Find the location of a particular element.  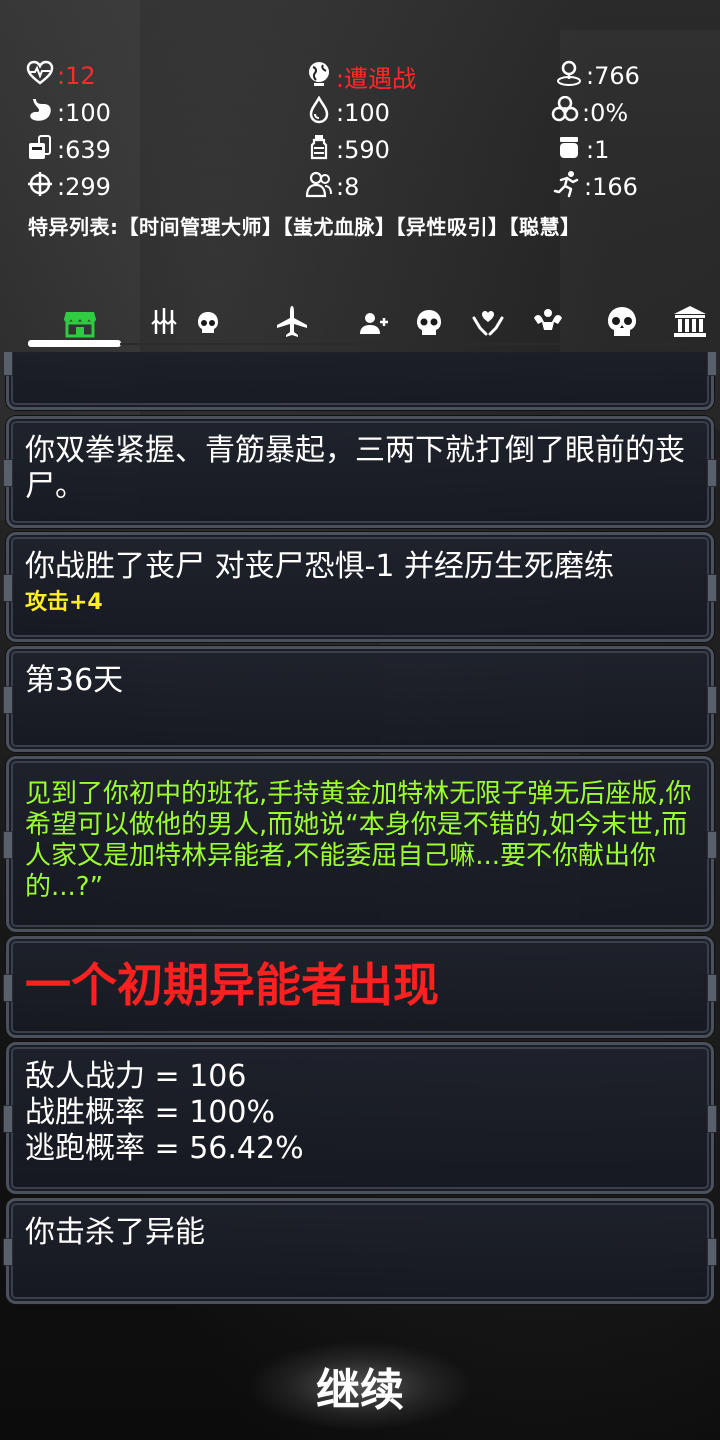

log-card: 第36天 is located at coordinates (360, 699).